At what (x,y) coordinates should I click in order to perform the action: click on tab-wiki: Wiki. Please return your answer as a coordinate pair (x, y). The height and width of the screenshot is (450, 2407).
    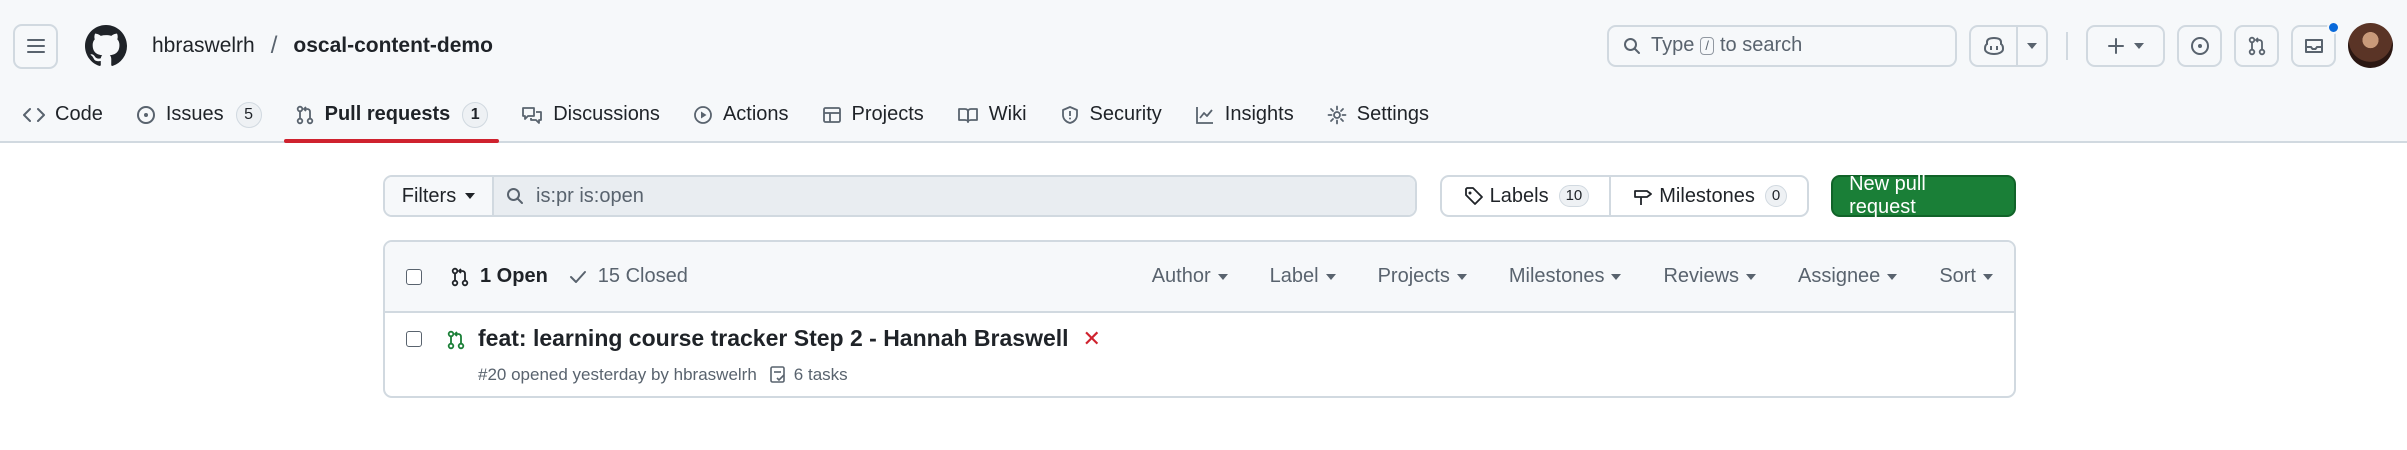
    Looking at the image, I should click on (992, 114).